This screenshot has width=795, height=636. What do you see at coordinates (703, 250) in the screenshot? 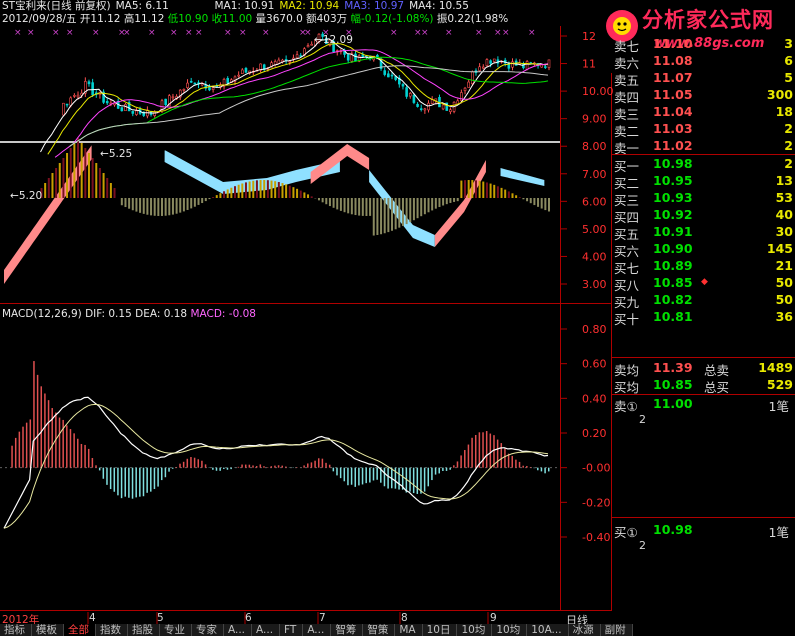
I see `buy-row: 买六 10.90 145` at bounding box center [703, 250].